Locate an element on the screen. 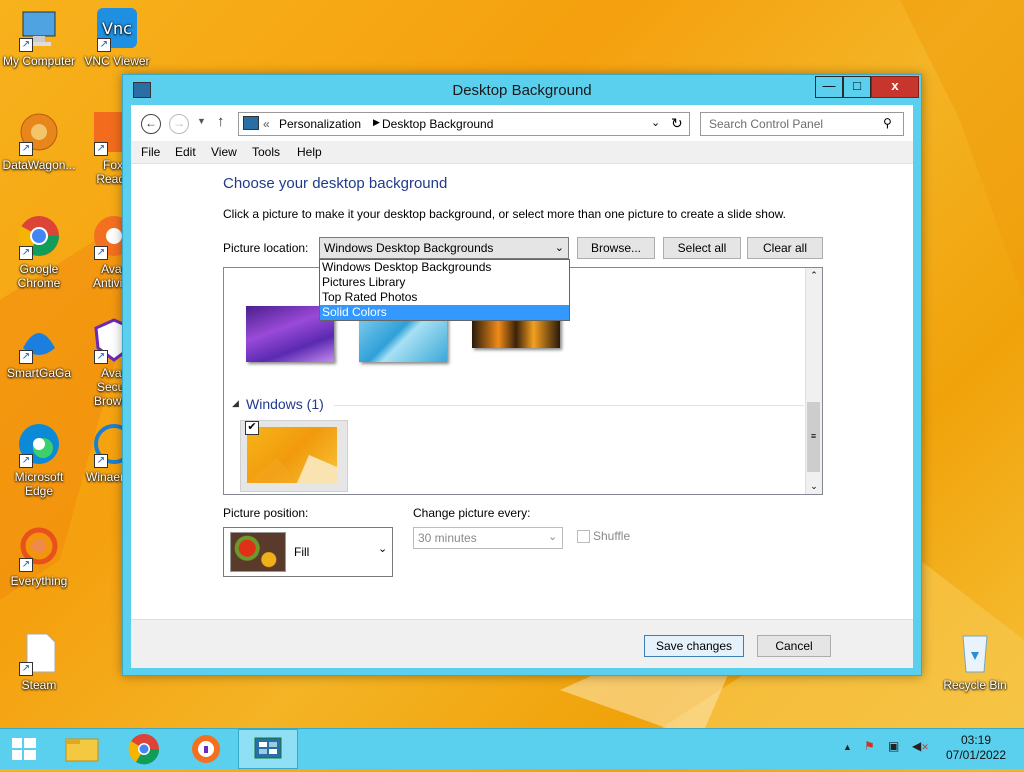  desktop-icon-winaero-tweaker: ↗ WinaeroTweaker is located at coordinates (100, 450).